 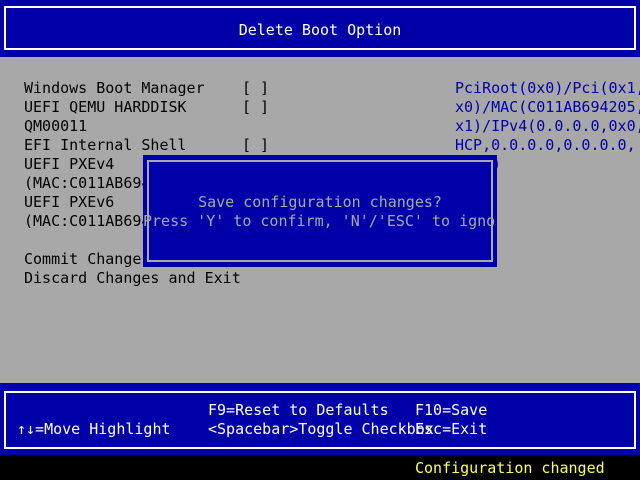 What do you see at coordinates (298, 410) in the screenshot?
I see `f9-reset-hint: F9=Reset to Defaults` at bounding box center [298, 410].